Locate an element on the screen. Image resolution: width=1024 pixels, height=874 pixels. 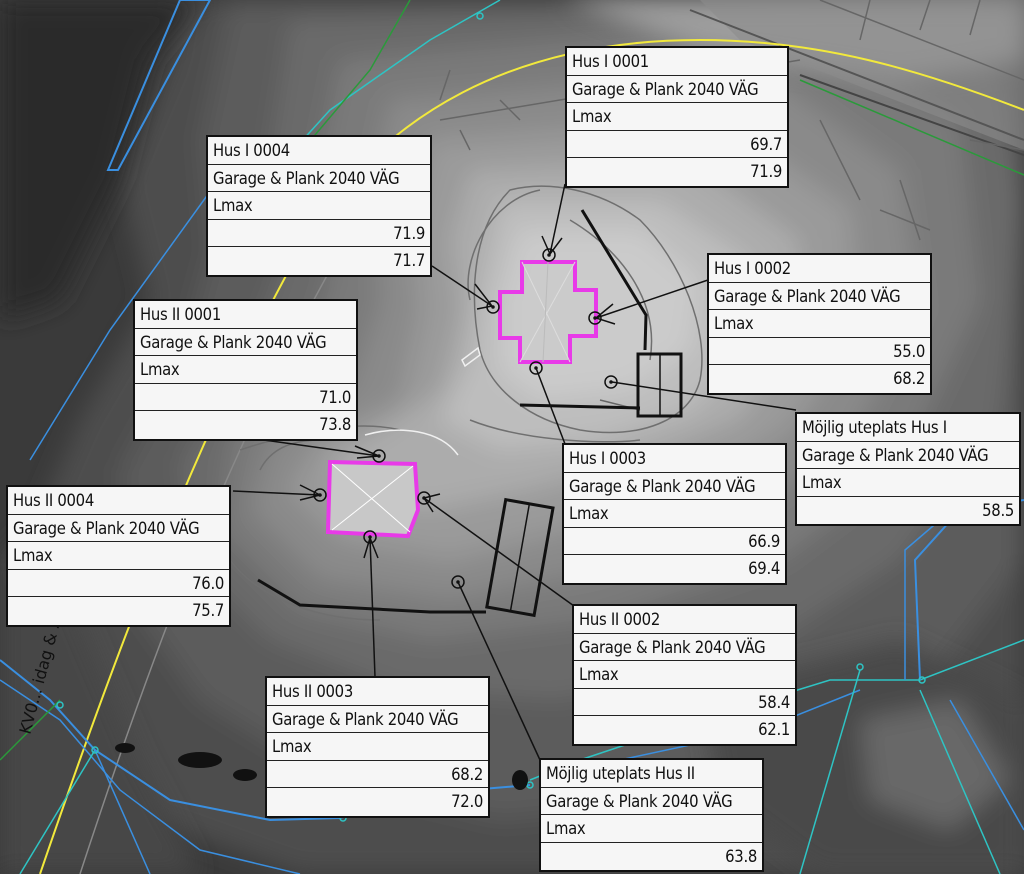
label-title: Hus II 0003 is located at coordinates (377, 692).